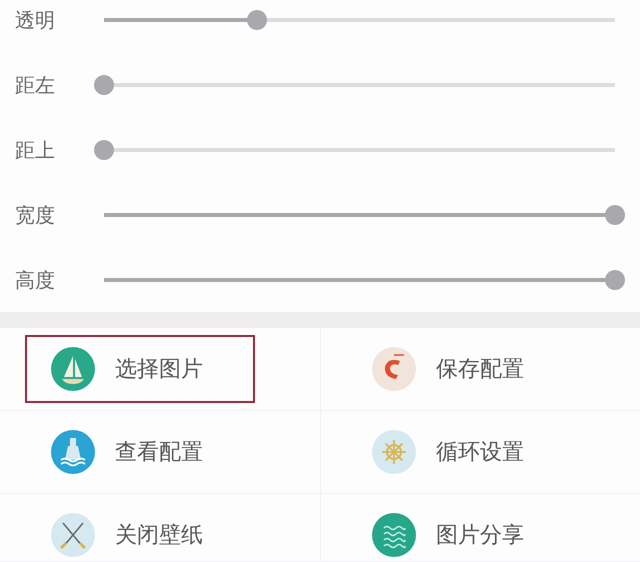 The image size is (640, 562). What do you see at coordinates (140, 369) in the screenshot?
I see `menu-item: 选择图片` at bounding box center [140, 369].